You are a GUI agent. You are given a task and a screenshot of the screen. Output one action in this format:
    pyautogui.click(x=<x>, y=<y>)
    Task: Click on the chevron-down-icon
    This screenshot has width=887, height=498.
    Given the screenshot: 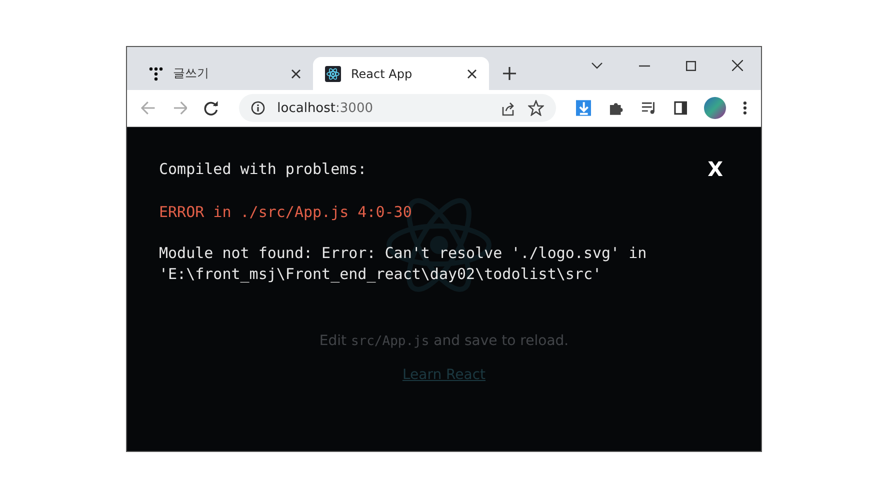 What is the action you would take?
    pyautogui.click(x=597, y=65)
    